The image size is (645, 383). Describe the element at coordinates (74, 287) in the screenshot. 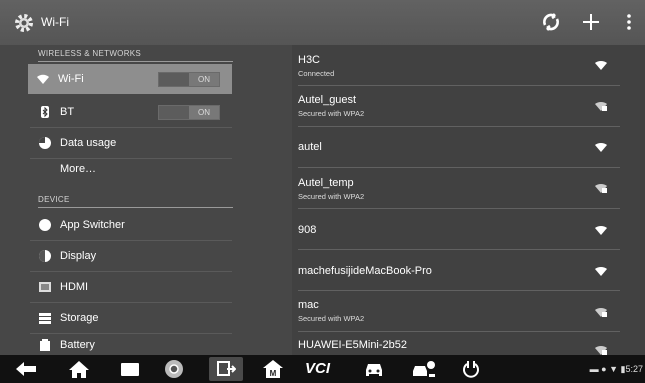

I see `sidebar-item-label: HDMI` at that location.